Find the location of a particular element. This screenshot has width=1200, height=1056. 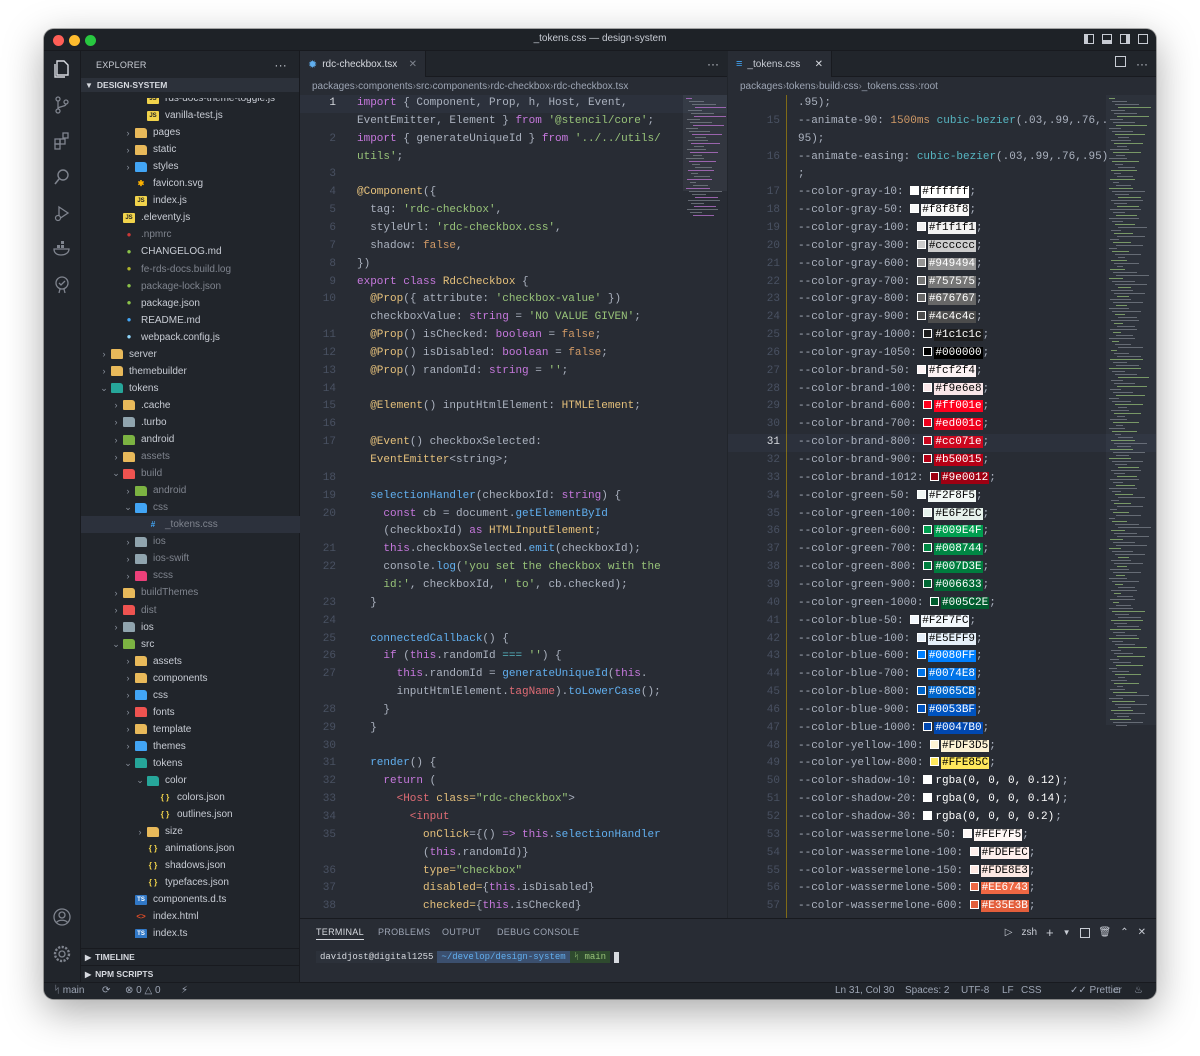

tree-folder: › server is located at coordinates (190, 354).